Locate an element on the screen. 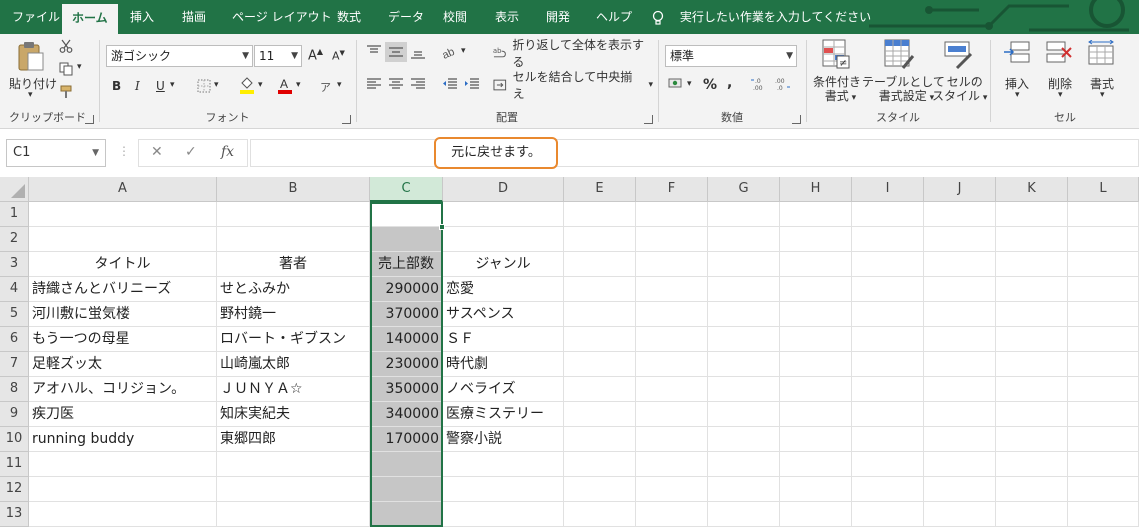 The width and height of the screenshot is (1139, 527). cell-b12 is located at coordinates (293, 489).